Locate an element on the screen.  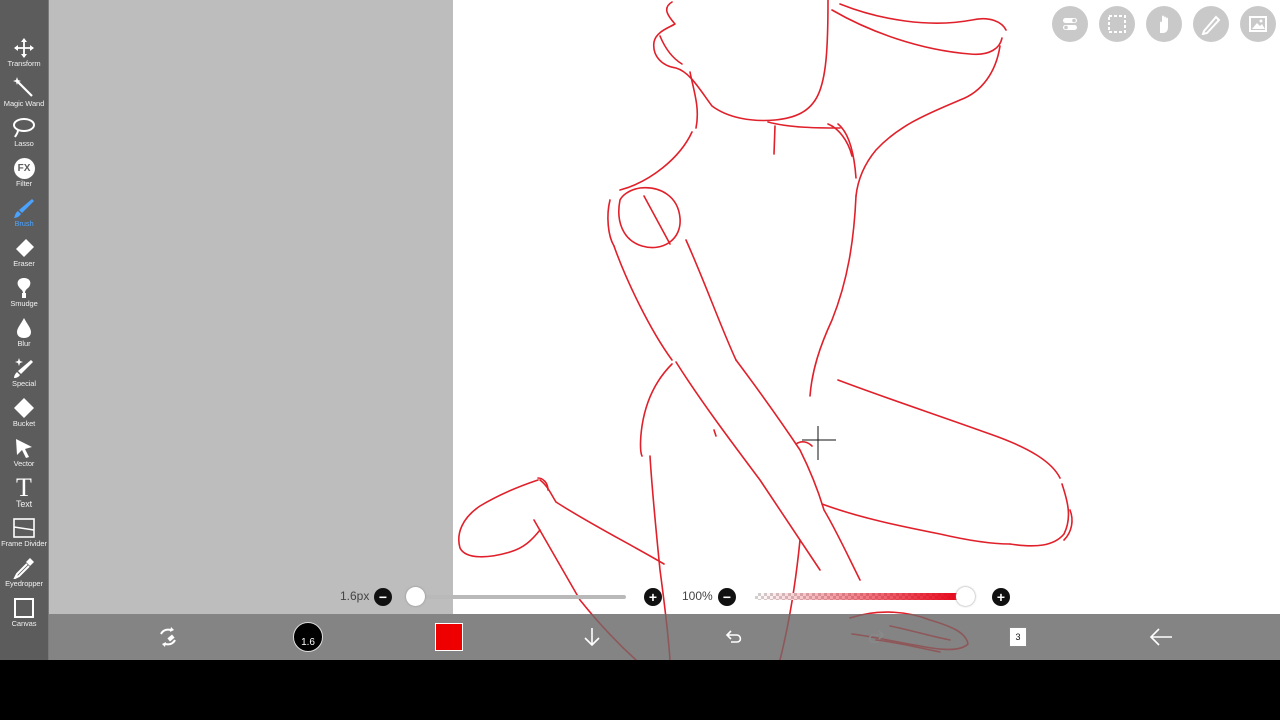
tool-frame-divider: Frame Divider is located at coordinates (24, 532).